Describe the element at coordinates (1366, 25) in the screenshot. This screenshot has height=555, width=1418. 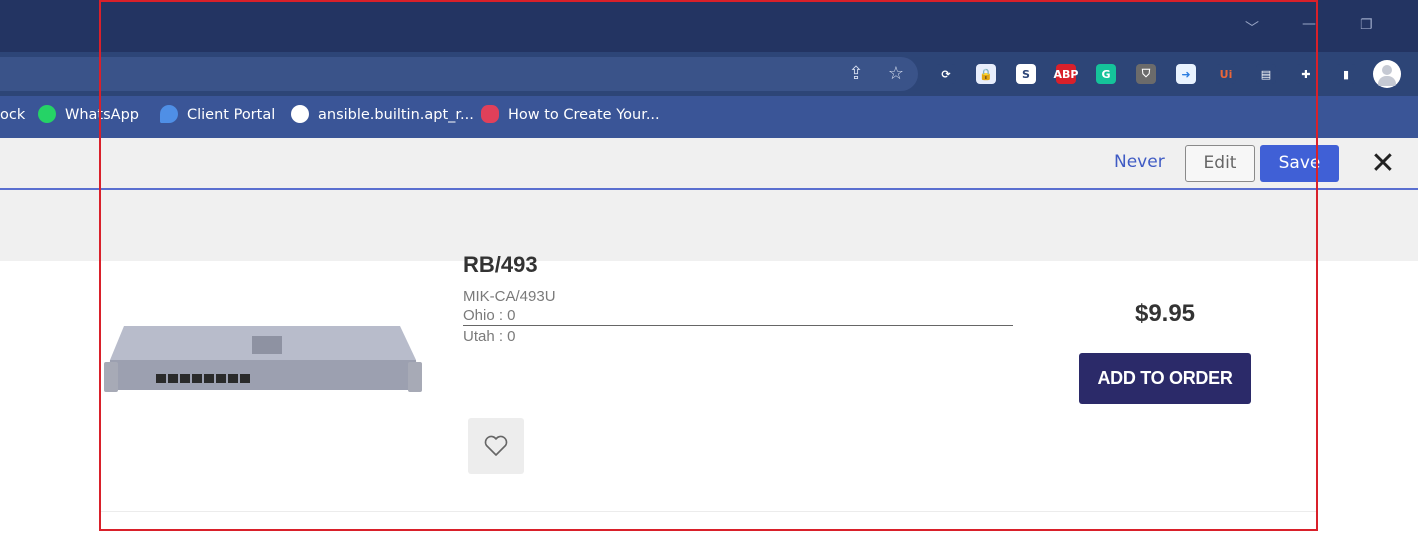
I see `restore-window-icon: ❐` at that location.